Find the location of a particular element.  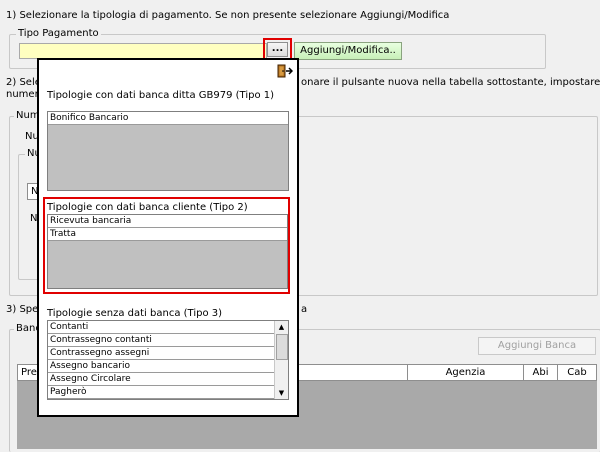

list-item: Assegno Circolare is located at coordinates (161, 379).